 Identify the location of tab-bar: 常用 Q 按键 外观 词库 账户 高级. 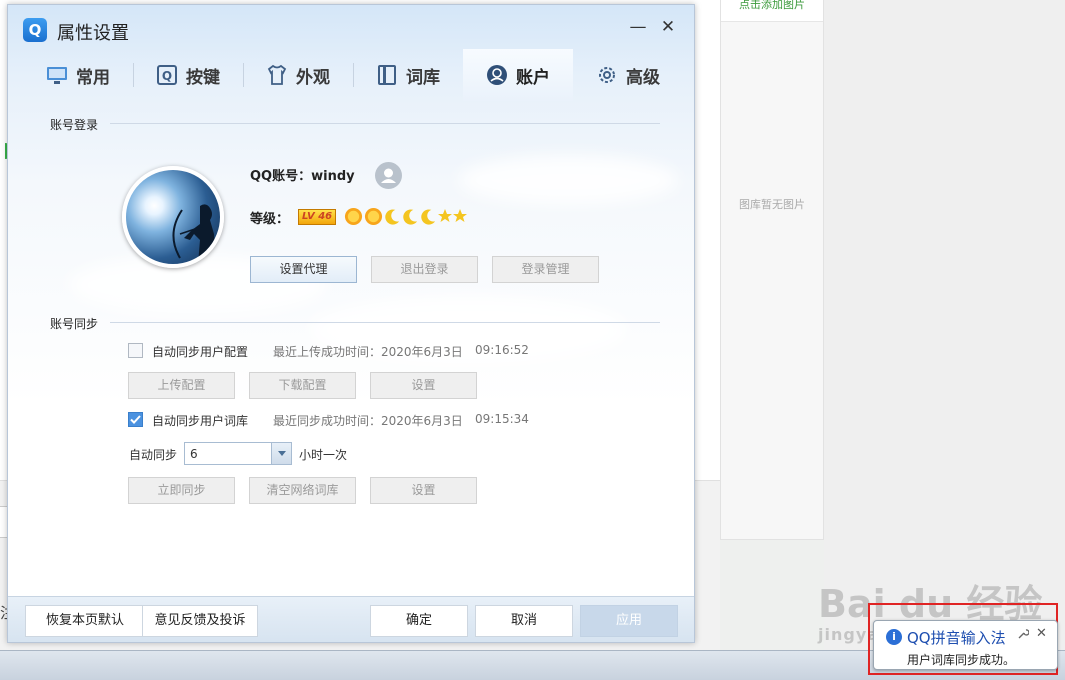
(353, 75).